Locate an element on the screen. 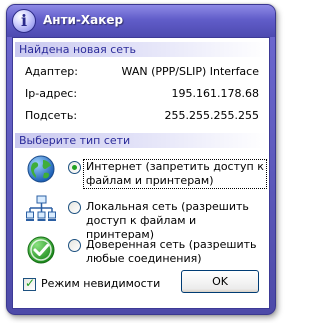 Image resolution: width=320 pixels, height=323 pixels. internet-radio is located at coordinates (74, 167).